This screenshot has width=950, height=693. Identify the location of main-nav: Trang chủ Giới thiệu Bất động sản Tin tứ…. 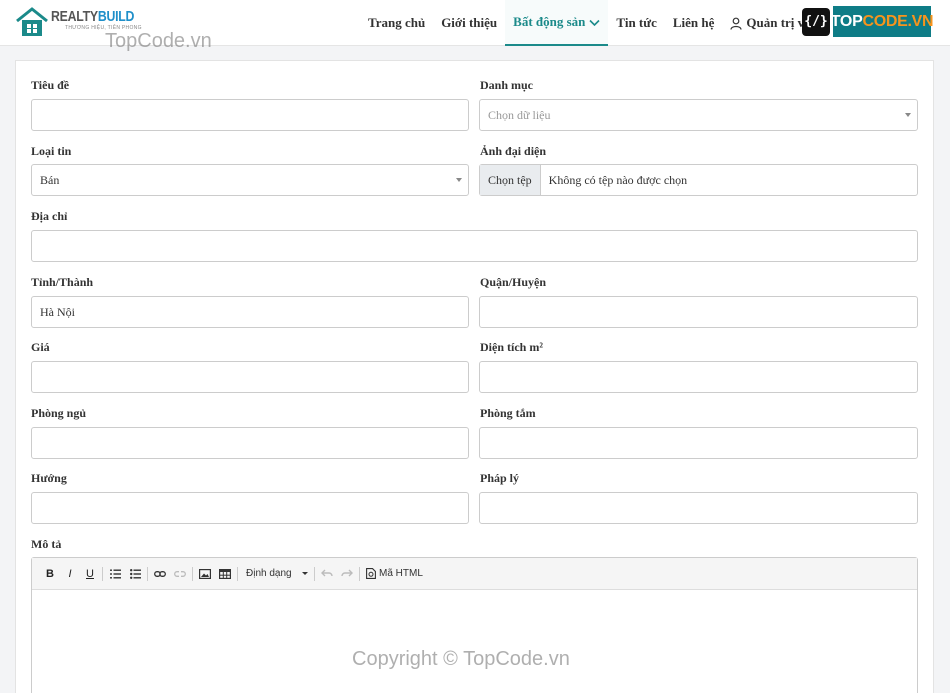
(594, 23).